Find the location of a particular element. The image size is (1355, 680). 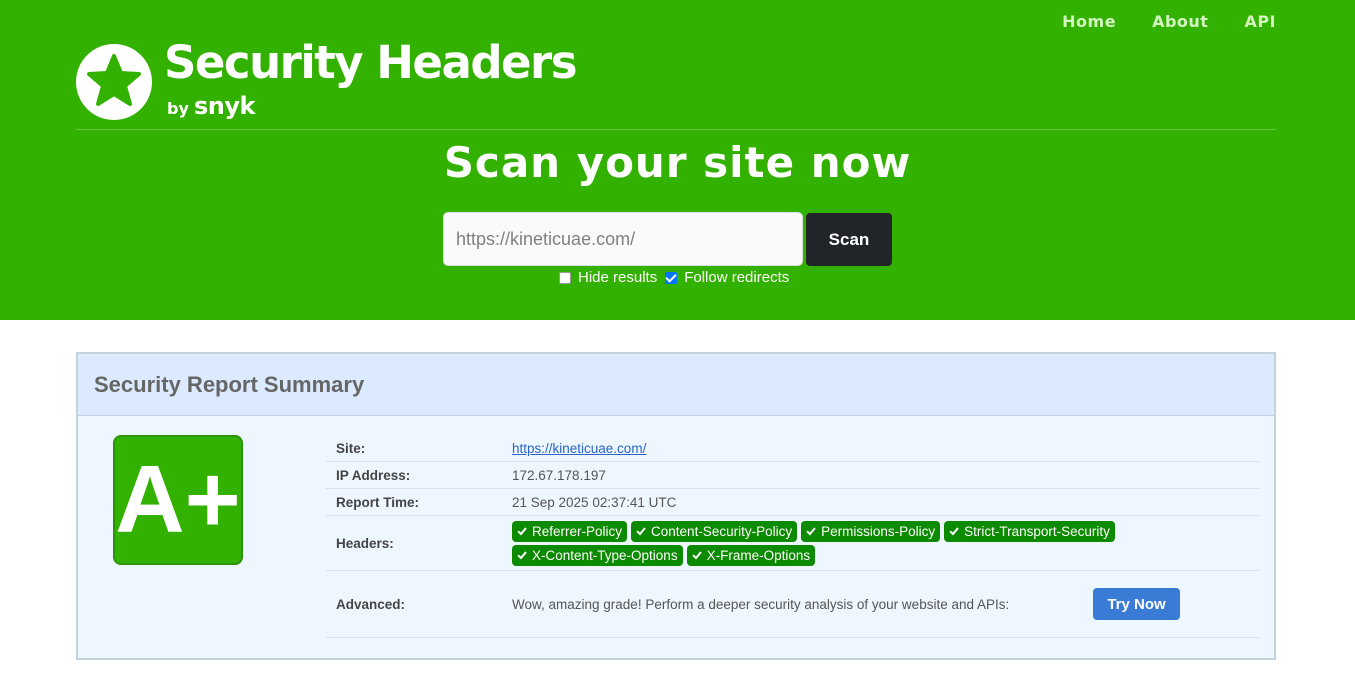

brand-by: by is located at coordinates (178, 108).